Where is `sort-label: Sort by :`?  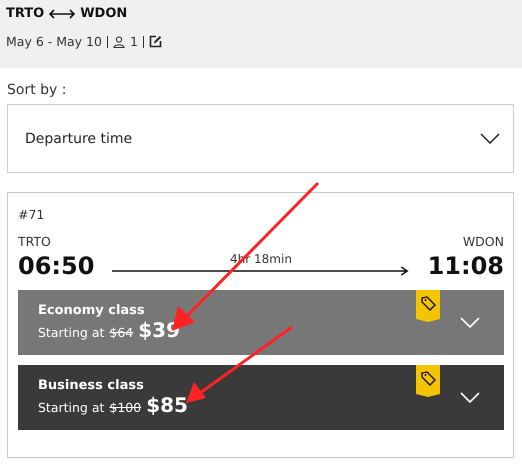
sort-label: Sort by : is located at coordinates (37, 90).